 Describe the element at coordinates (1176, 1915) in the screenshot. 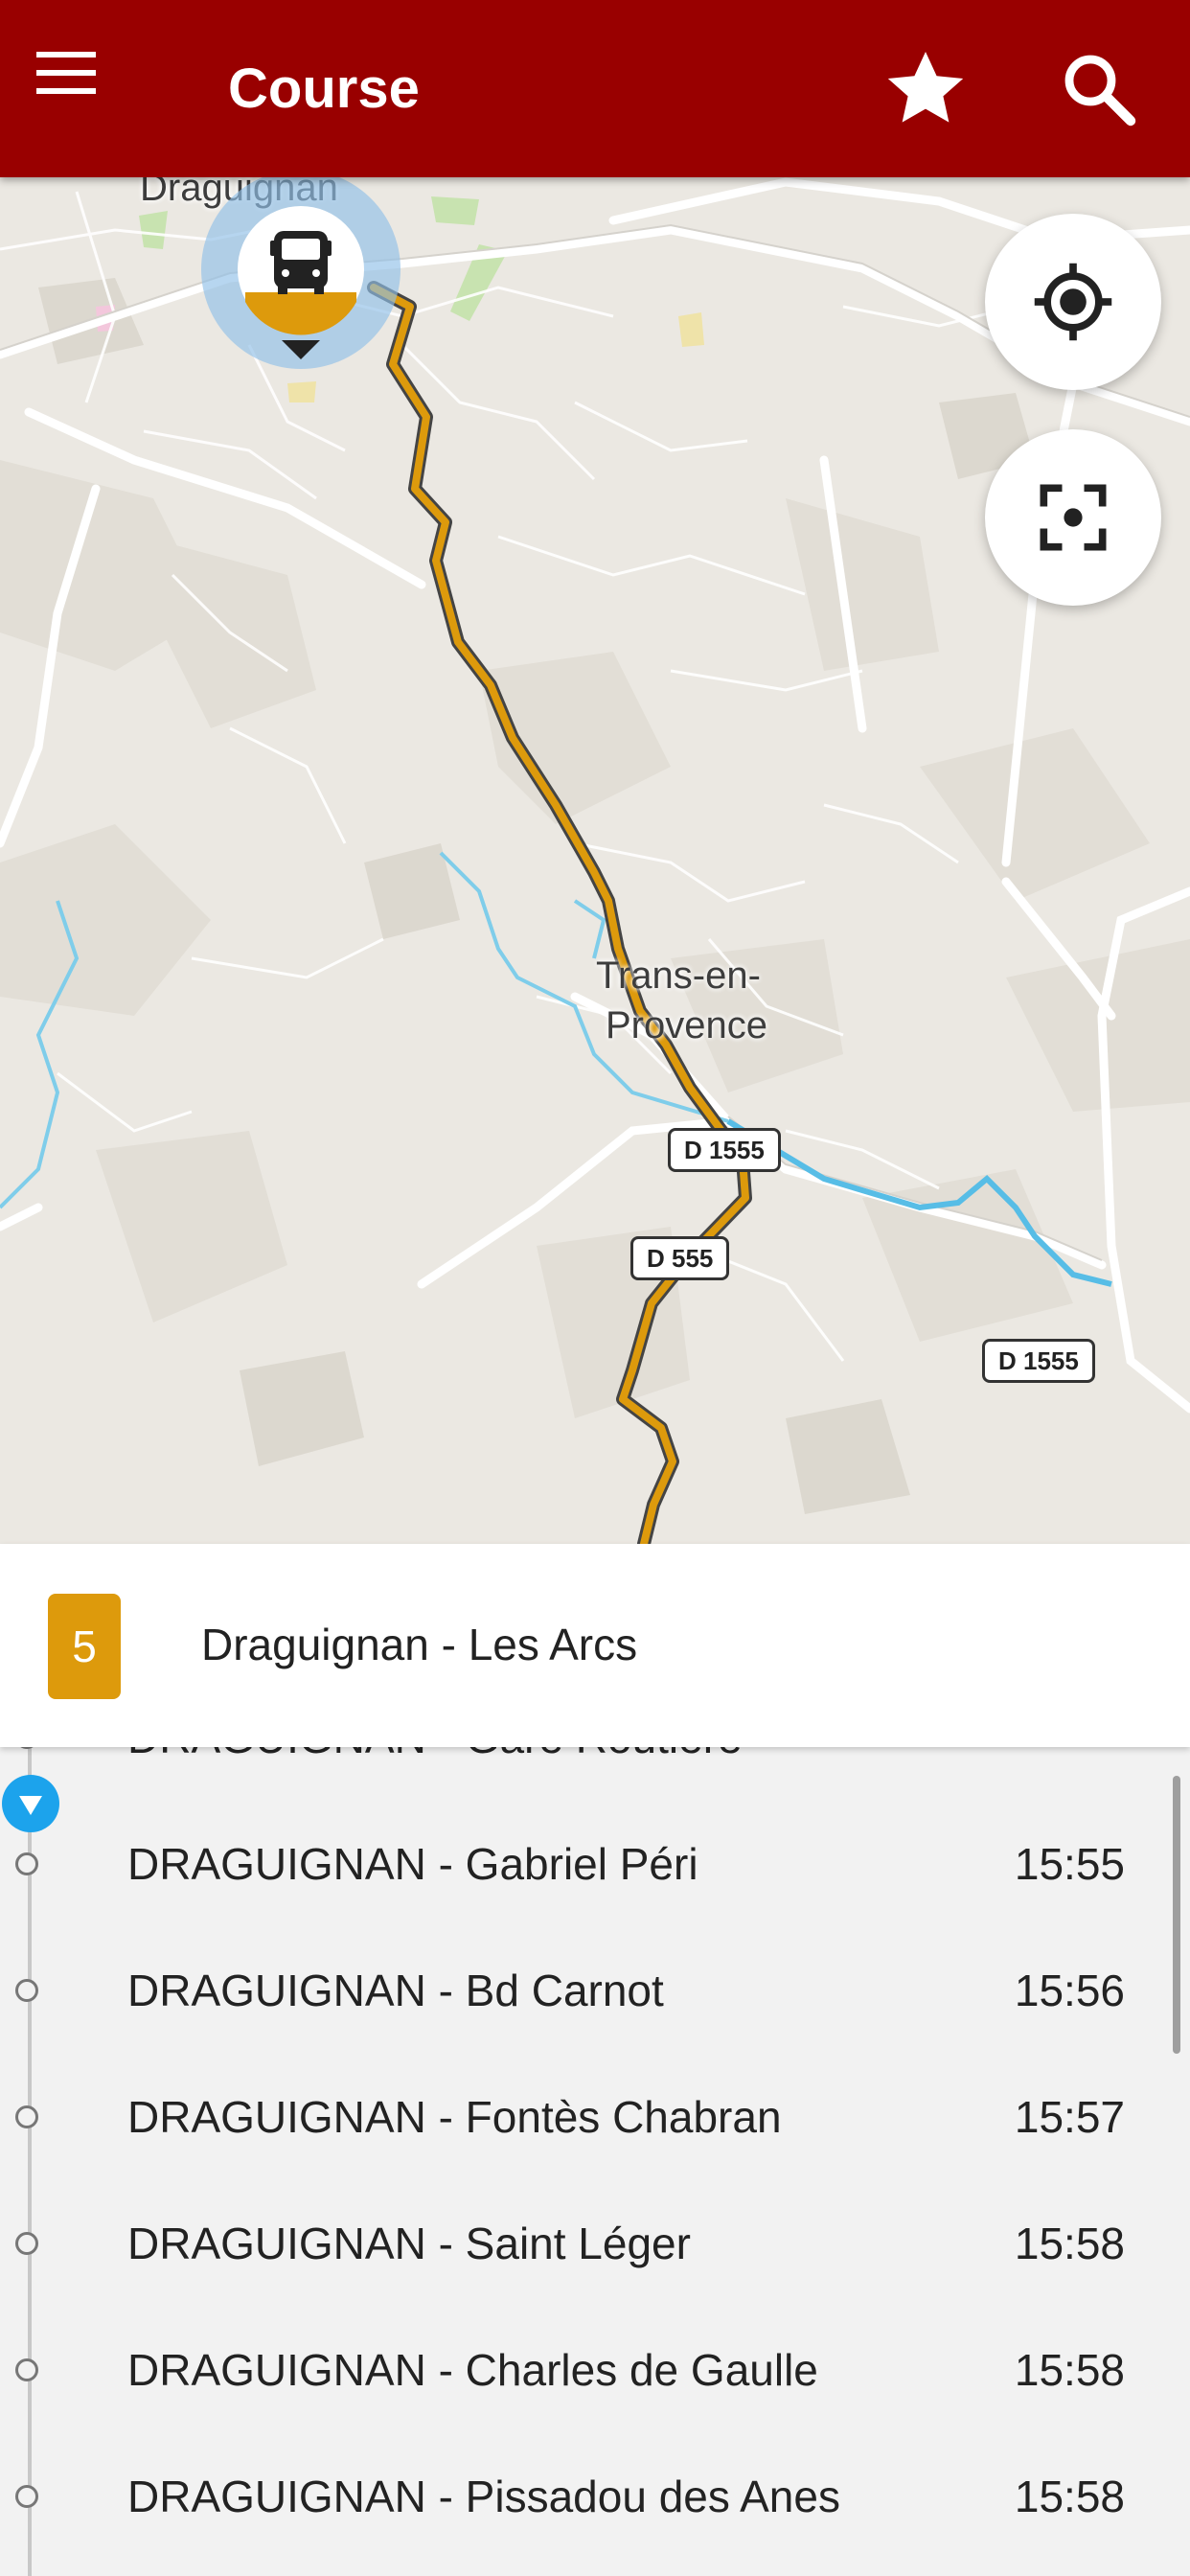

I see `scrollbar` at that location.